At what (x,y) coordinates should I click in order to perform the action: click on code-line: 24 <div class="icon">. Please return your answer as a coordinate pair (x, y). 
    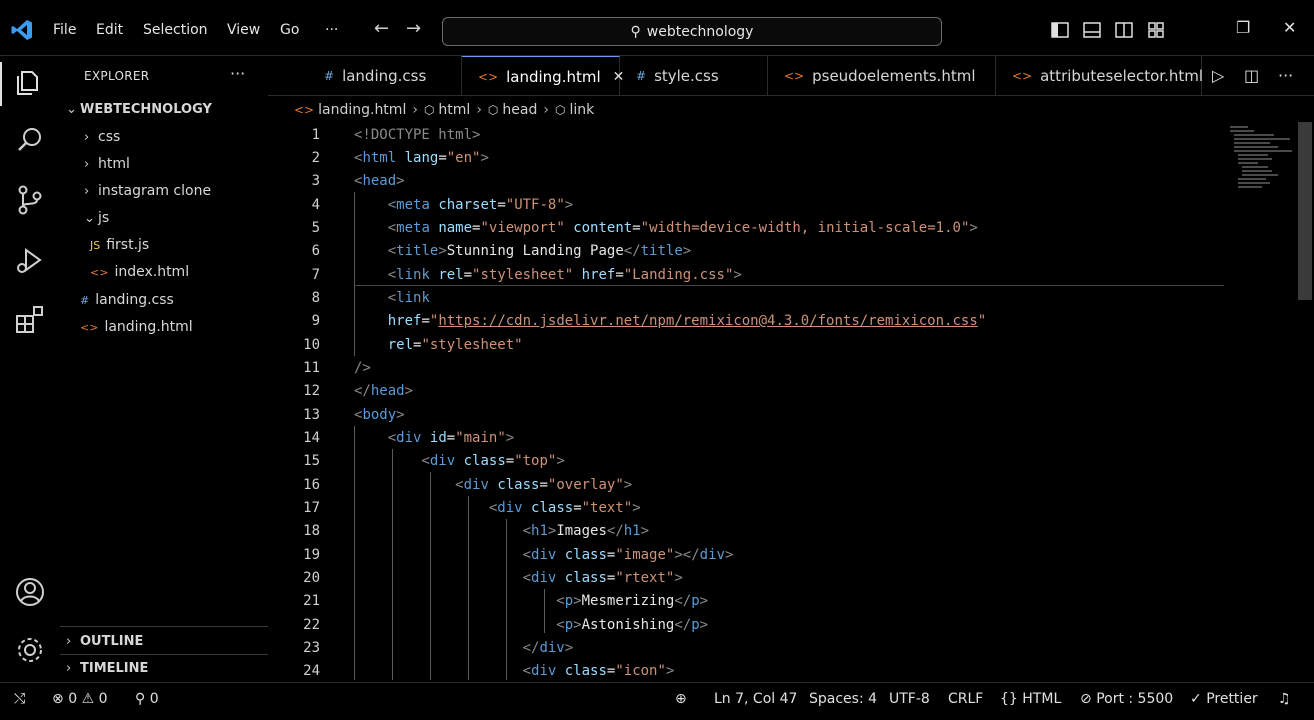
    Looking at the image, I should click on (489, 671).